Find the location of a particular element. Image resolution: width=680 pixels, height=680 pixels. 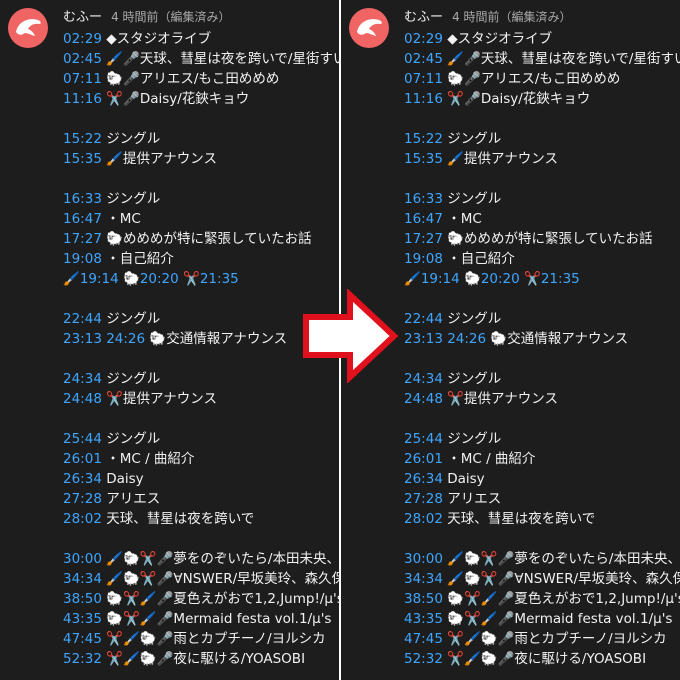

line-text: 🐑🎤アリエス/もこ田めめめ is located at coordinates (190, 79).